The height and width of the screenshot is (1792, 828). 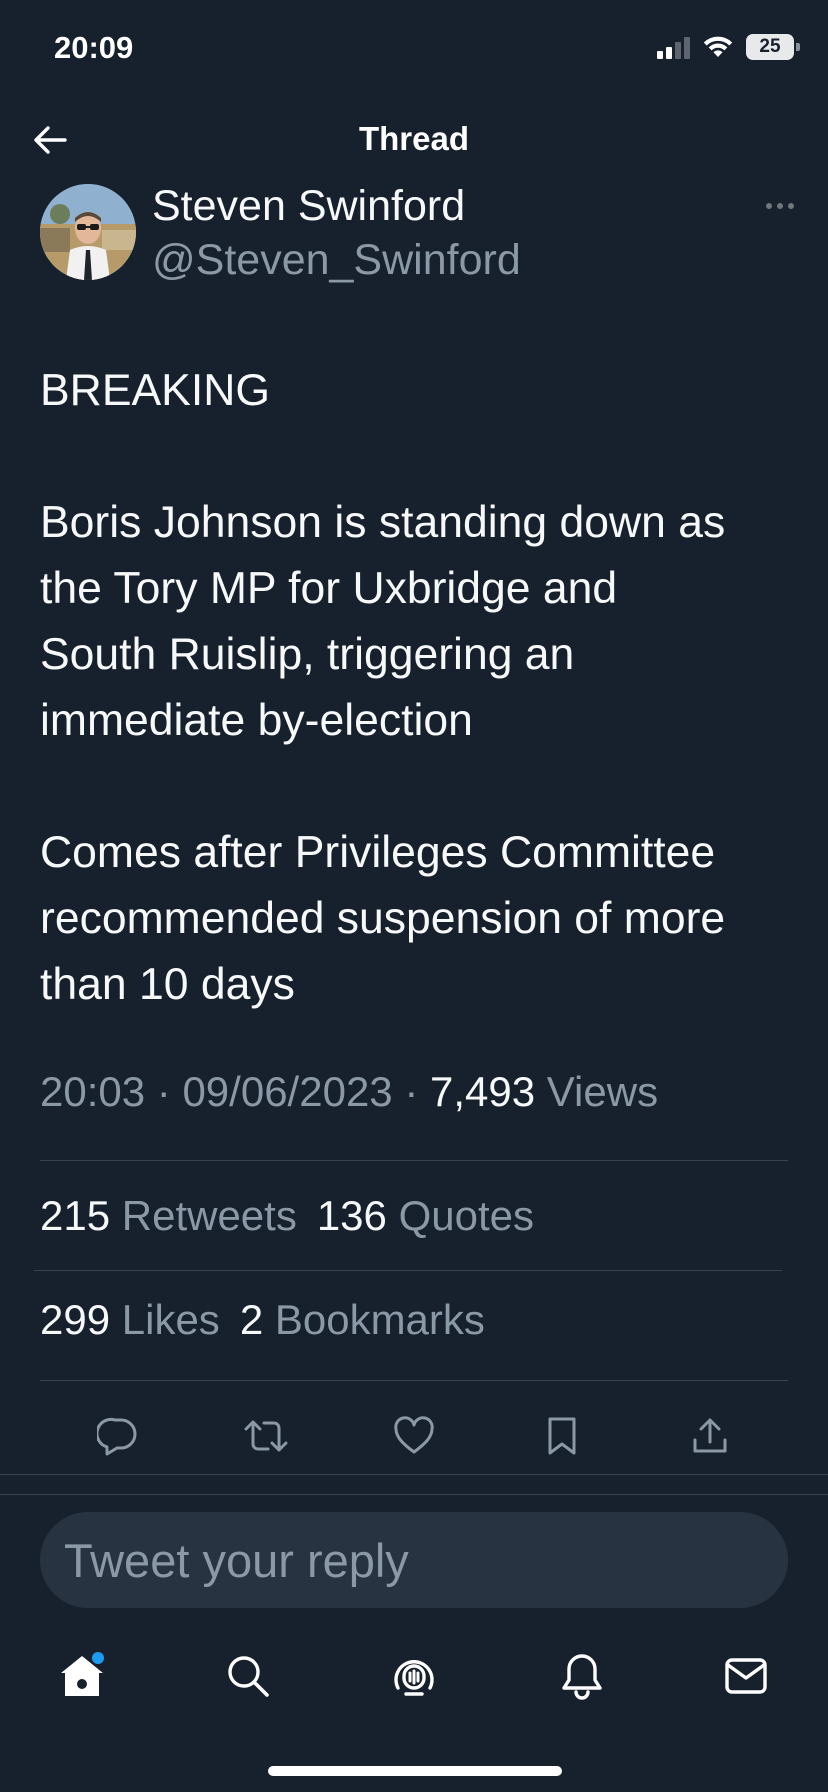 I want to click on views-label: Views, so click(x=602, y=1091).